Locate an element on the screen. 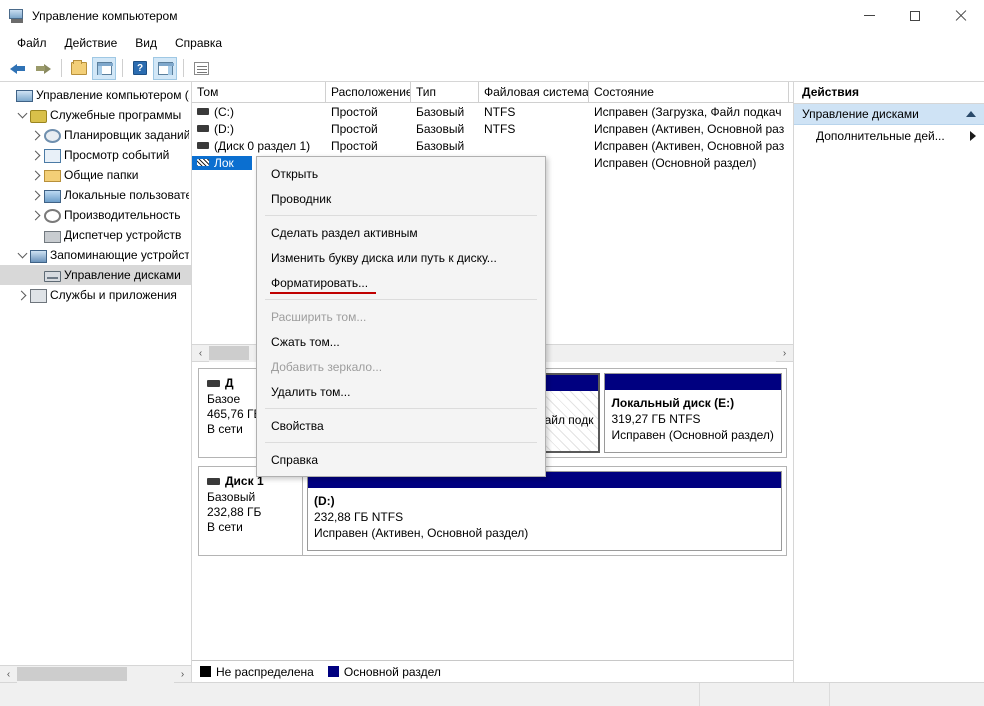 The height and width of the screenshot is (706, 984). ctx-explore: Проводник is located at coordinates (401, 198).